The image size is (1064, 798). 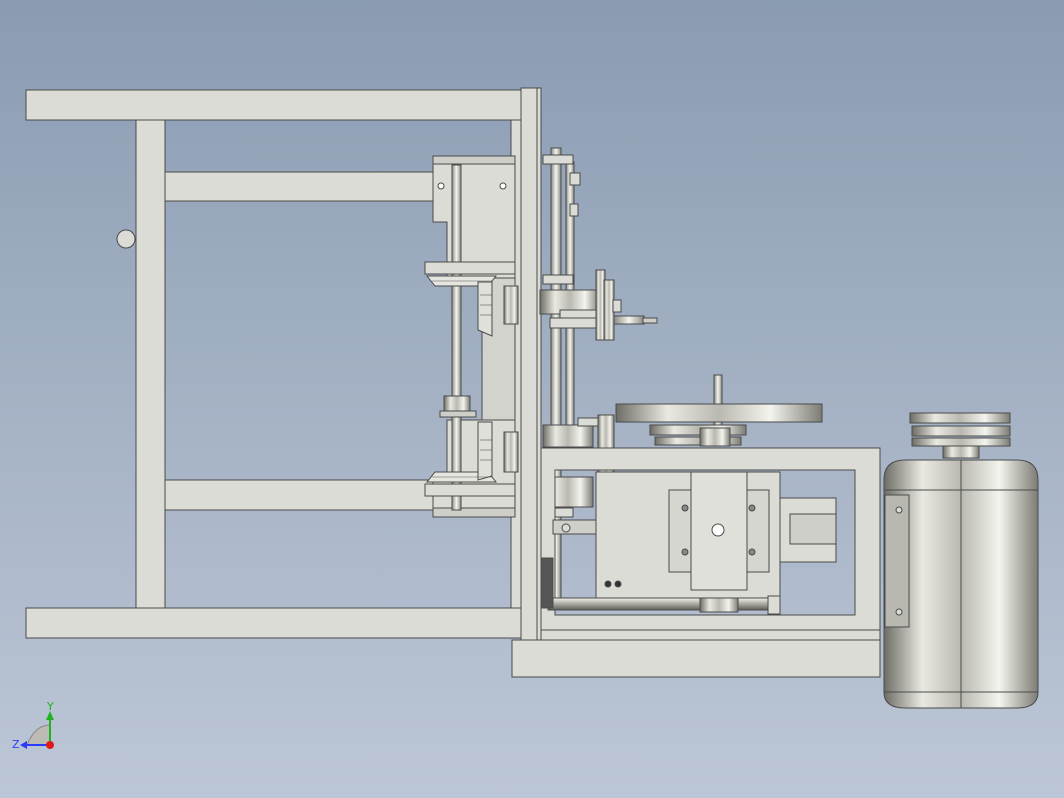 What do you see at coordinates (568, 436) in the screenshot?
I see `coupling-lower` at bounding box center [568, 436].